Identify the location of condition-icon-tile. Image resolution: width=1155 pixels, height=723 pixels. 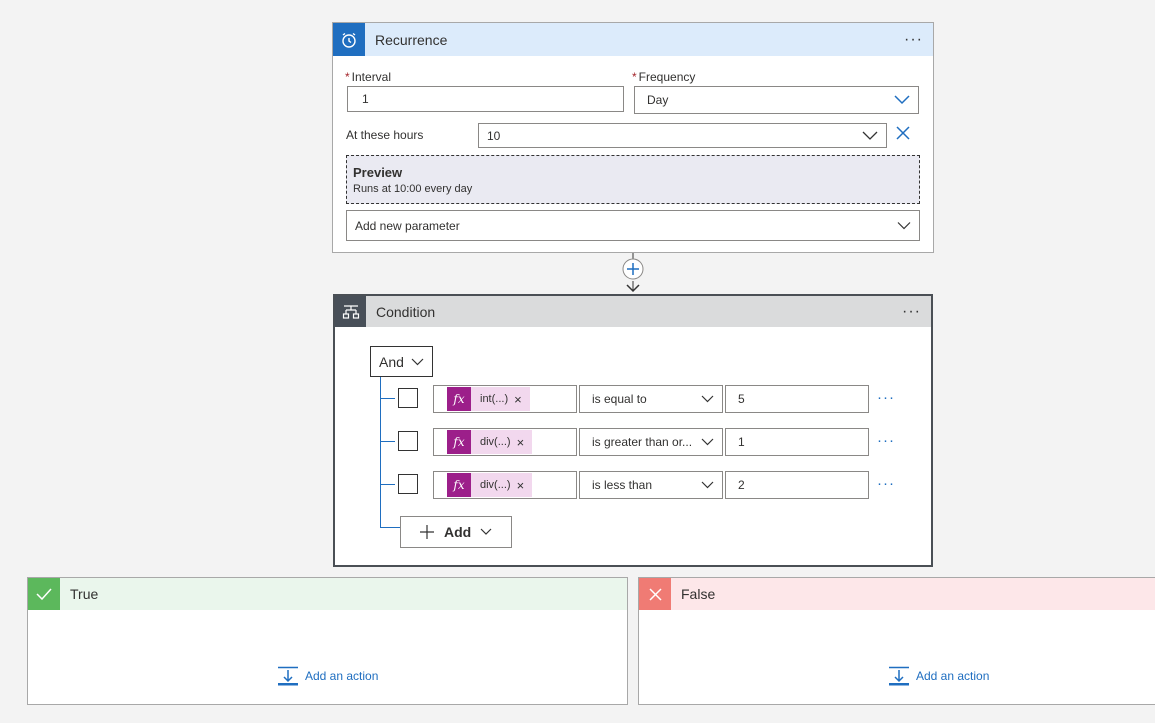
(350, 311).